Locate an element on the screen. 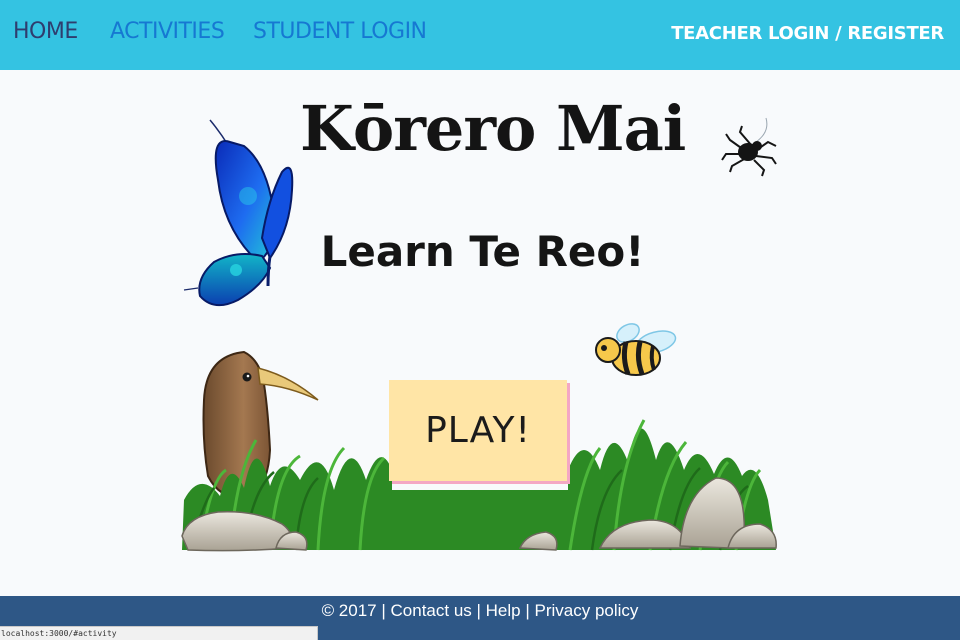  browser-status-url: localhost:3000/#activity is located at coordinates (159, 633).